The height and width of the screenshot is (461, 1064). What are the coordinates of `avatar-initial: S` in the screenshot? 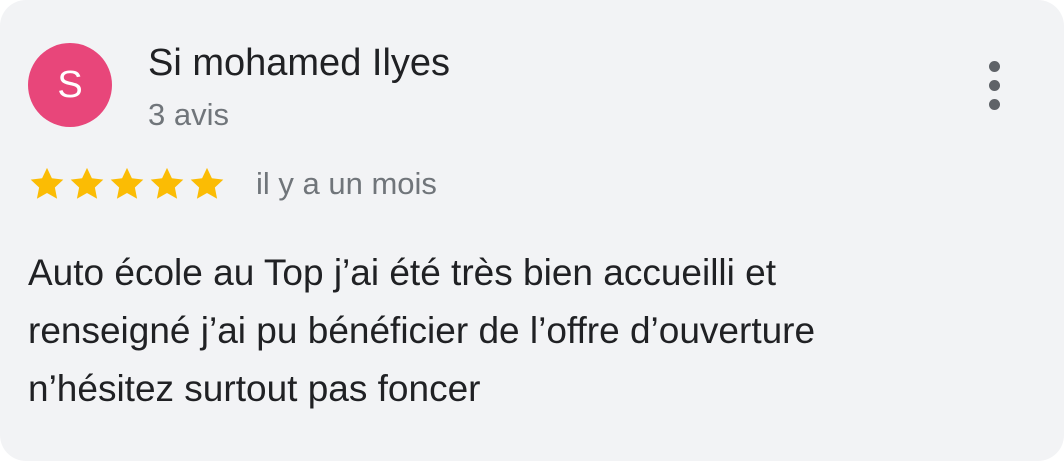 It's located at (70, 85).